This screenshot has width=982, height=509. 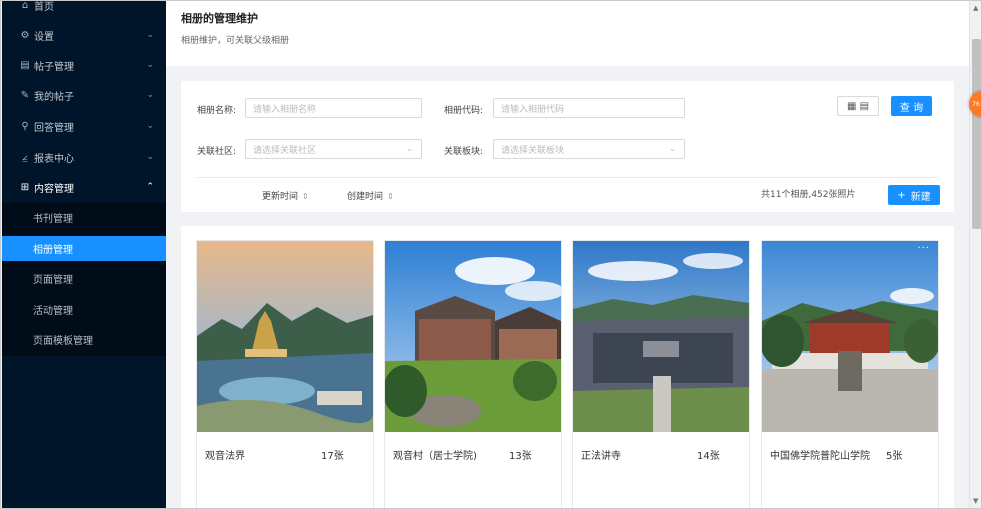 What do you see at coordinates (976, 134) in the screenshot?
I see `scroll-thumb` at bounding box center [976, 134].